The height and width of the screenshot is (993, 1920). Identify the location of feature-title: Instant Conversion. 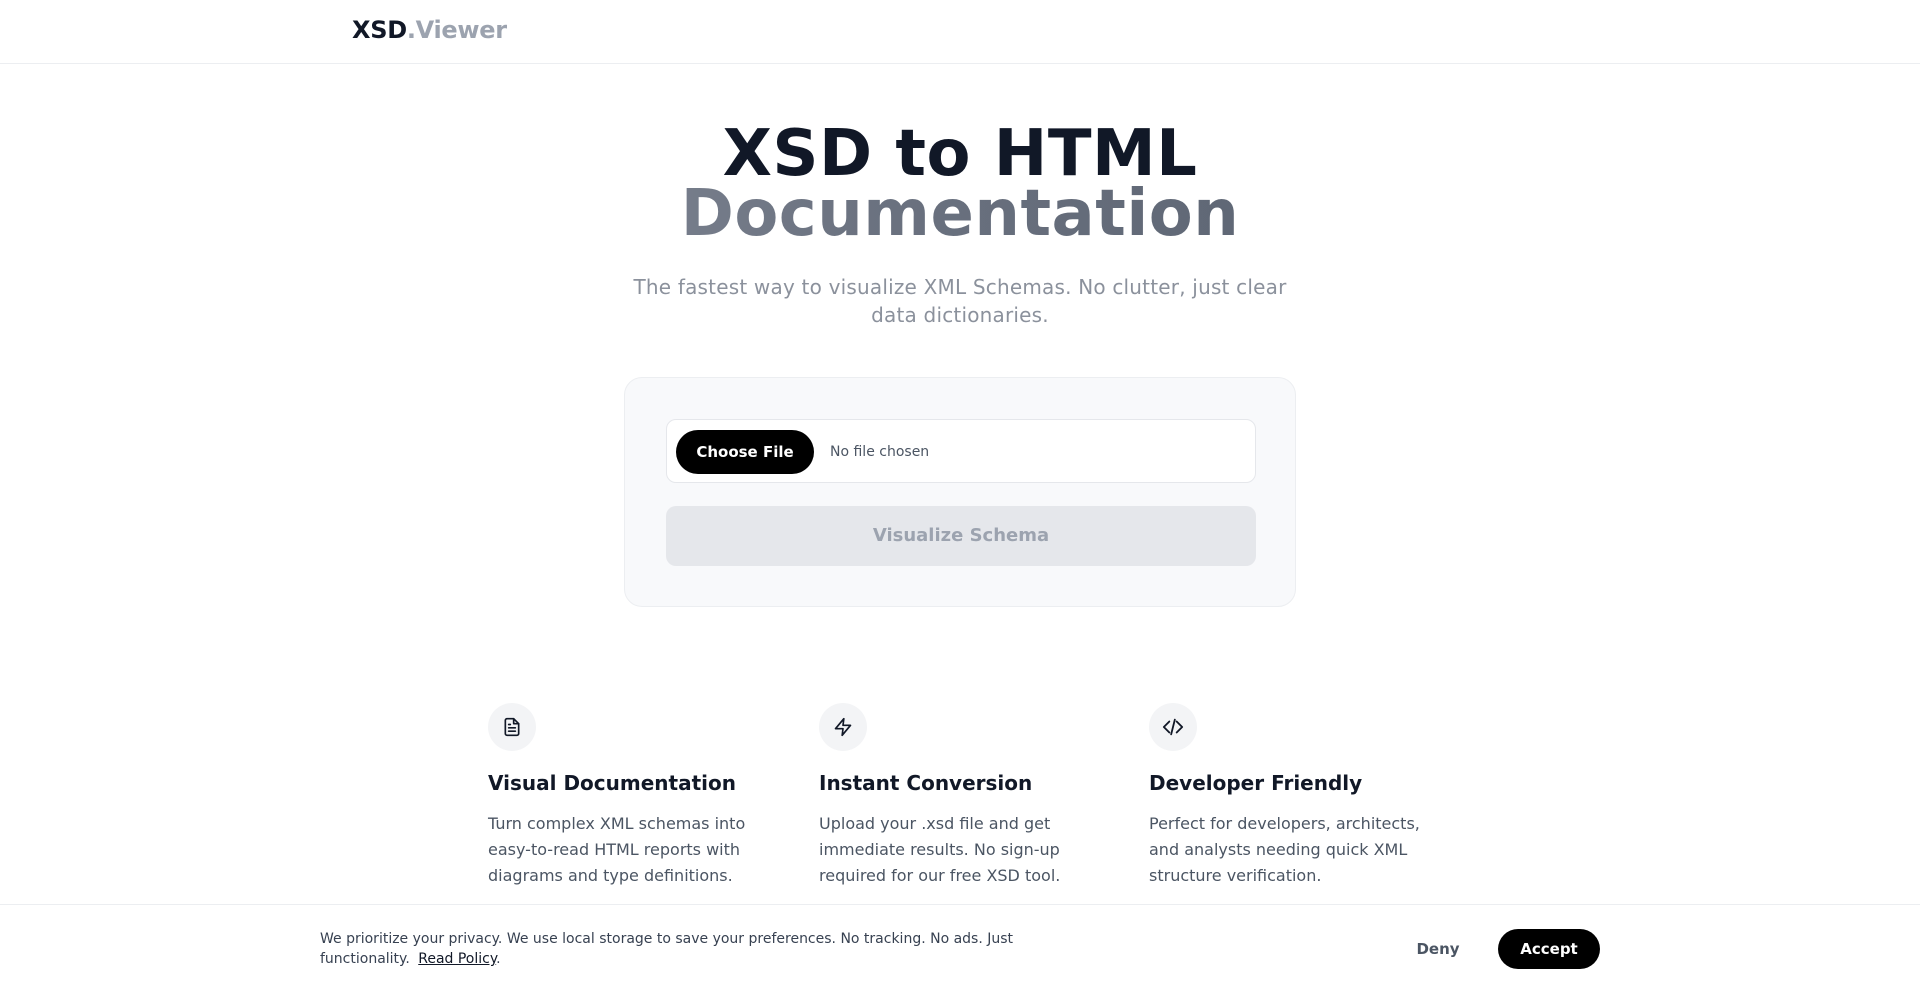
(926, 783).